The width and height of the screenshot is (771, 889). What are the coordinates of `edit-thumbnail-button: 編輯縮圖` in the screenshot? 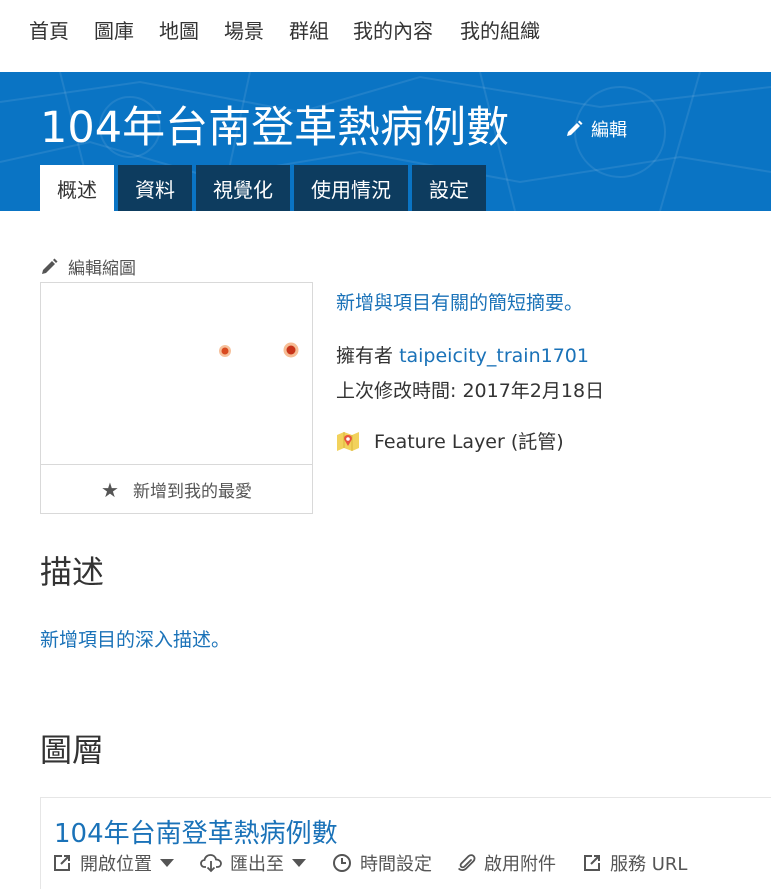 It's located at (88, 266).